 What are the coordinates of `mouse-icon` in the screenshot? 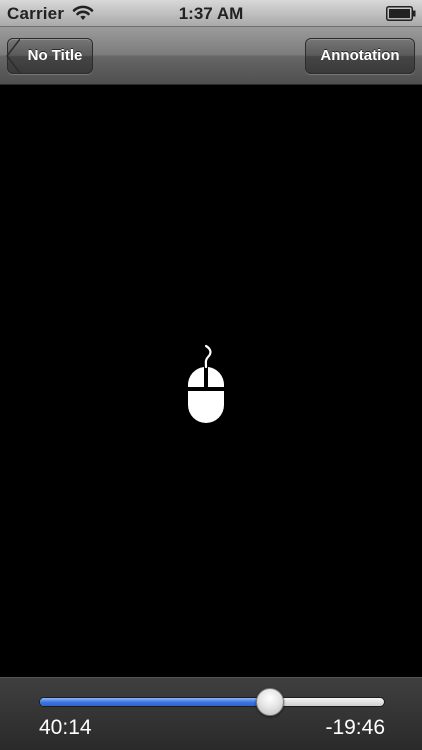 It's located at (206, 383).